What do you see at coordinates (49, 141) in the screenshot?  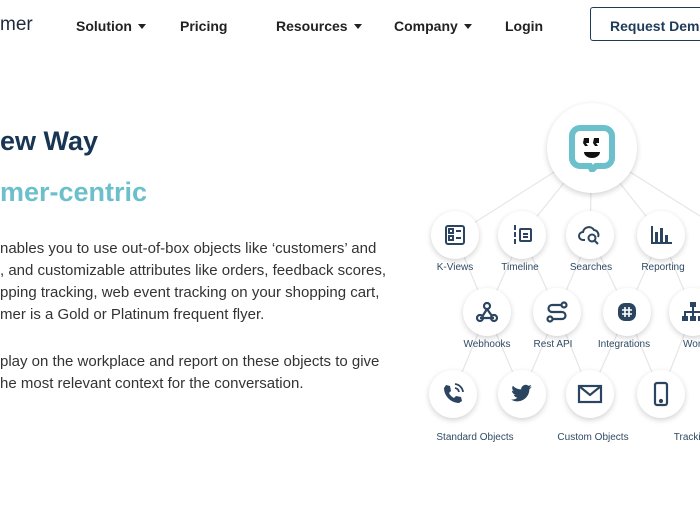 I see `hero-title: ew Way` at bounding box center [49, 141].